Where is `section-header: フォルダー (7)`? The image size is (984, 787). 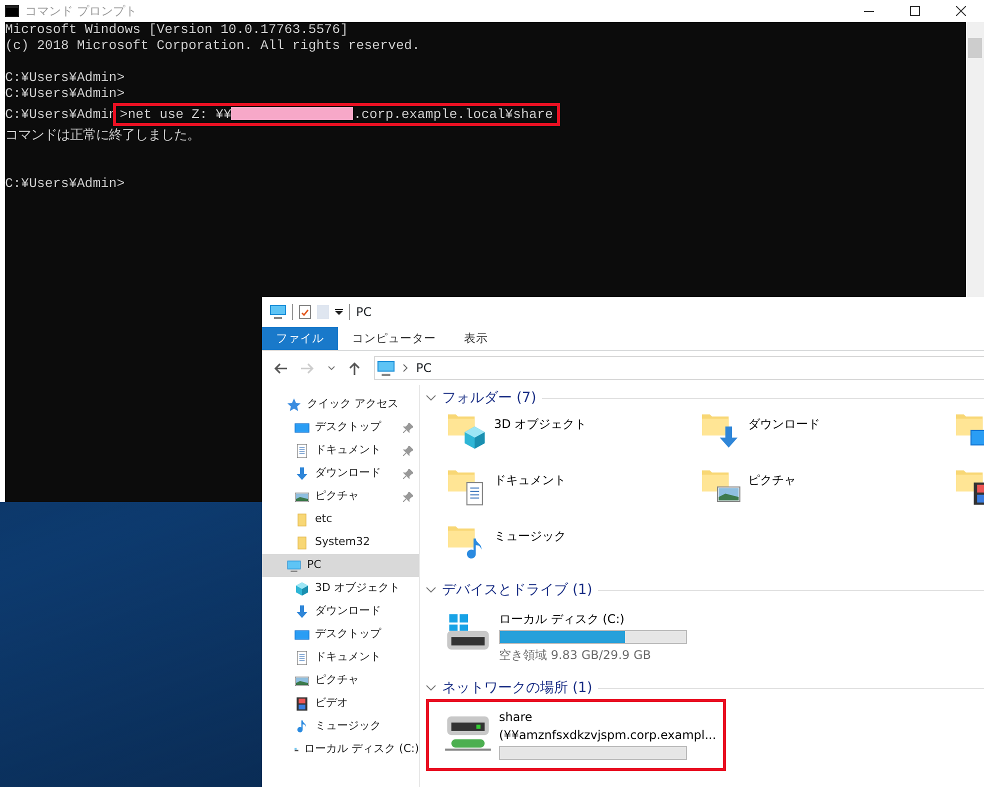
section-header: フォルダー (7) is located at coordinates (489, 398).